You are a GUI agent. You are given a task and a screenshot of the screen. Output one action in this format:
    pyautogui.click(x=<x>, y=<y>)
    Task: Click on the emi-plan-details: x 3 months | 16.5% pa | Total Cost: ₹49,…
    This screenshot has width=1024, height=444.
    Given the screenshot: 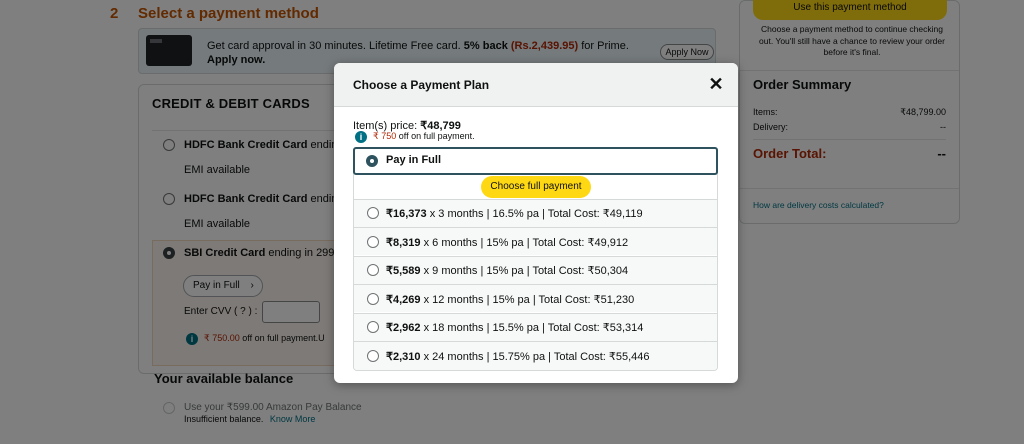 What is the action you would take?
    pyautogui.click(x=534, y=214)
    